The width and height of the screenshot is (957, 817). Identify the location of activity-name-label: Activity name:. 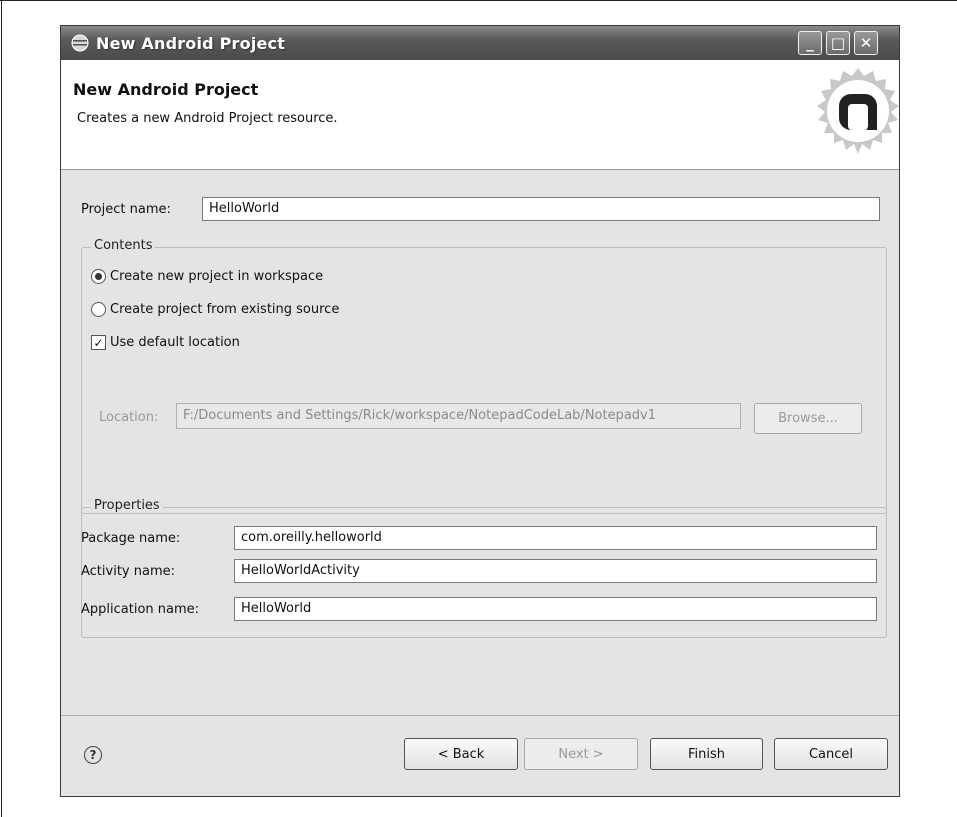
(128, 571).